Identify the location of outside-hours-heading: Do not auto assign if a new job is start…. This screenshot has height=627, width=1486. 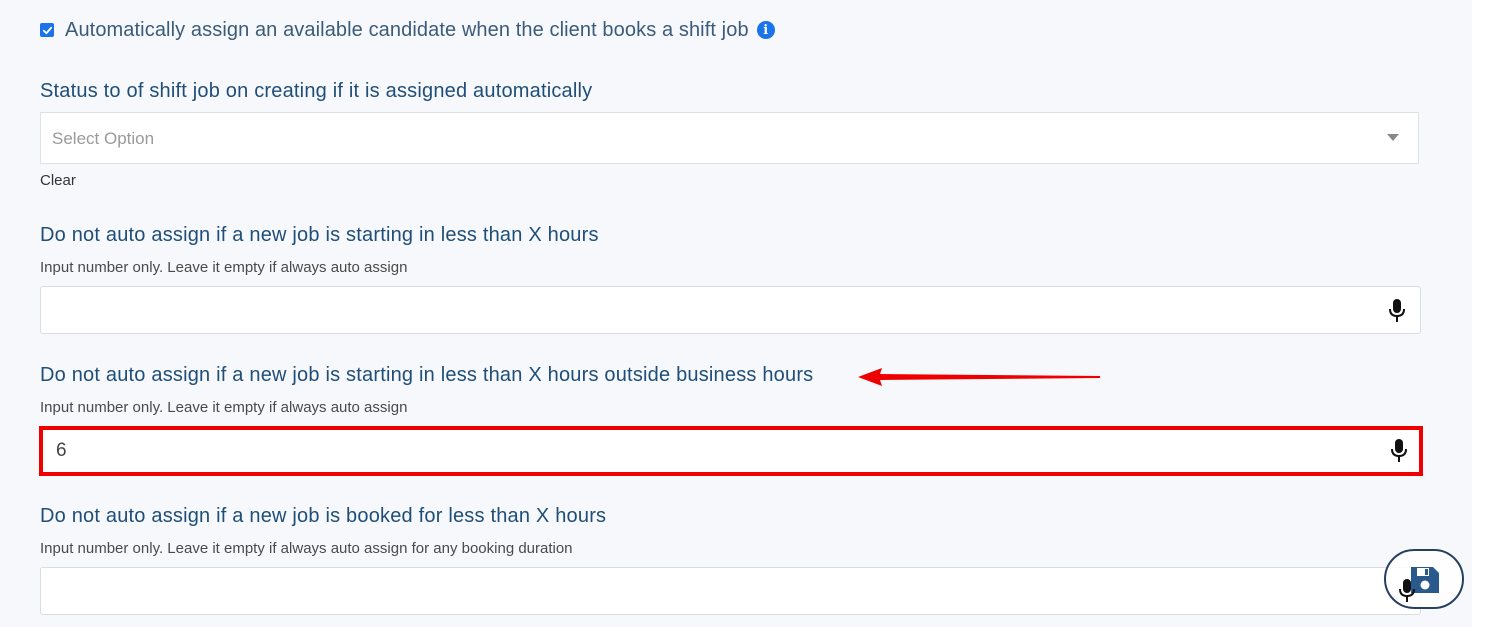
(427, 375).